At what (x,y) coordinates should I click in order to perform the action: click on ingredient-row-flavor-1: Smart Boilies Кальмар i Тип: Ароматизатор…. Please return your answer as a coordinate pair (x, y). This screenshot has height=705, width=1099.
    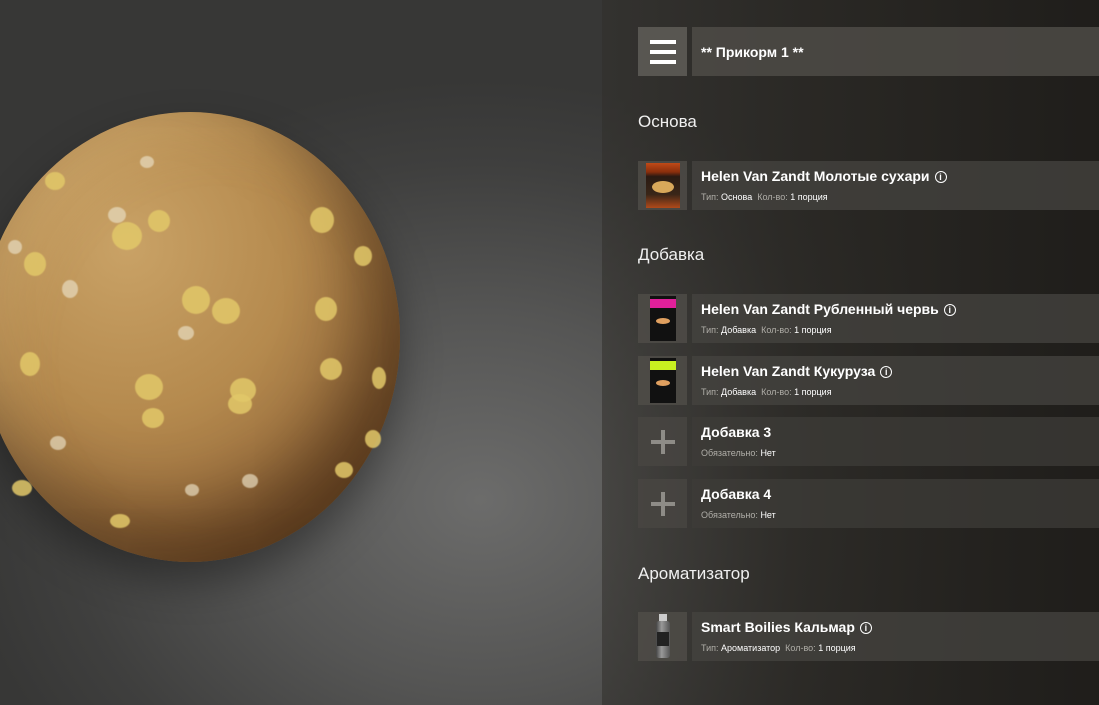
    Looking at the image, I should click on (868, 636).